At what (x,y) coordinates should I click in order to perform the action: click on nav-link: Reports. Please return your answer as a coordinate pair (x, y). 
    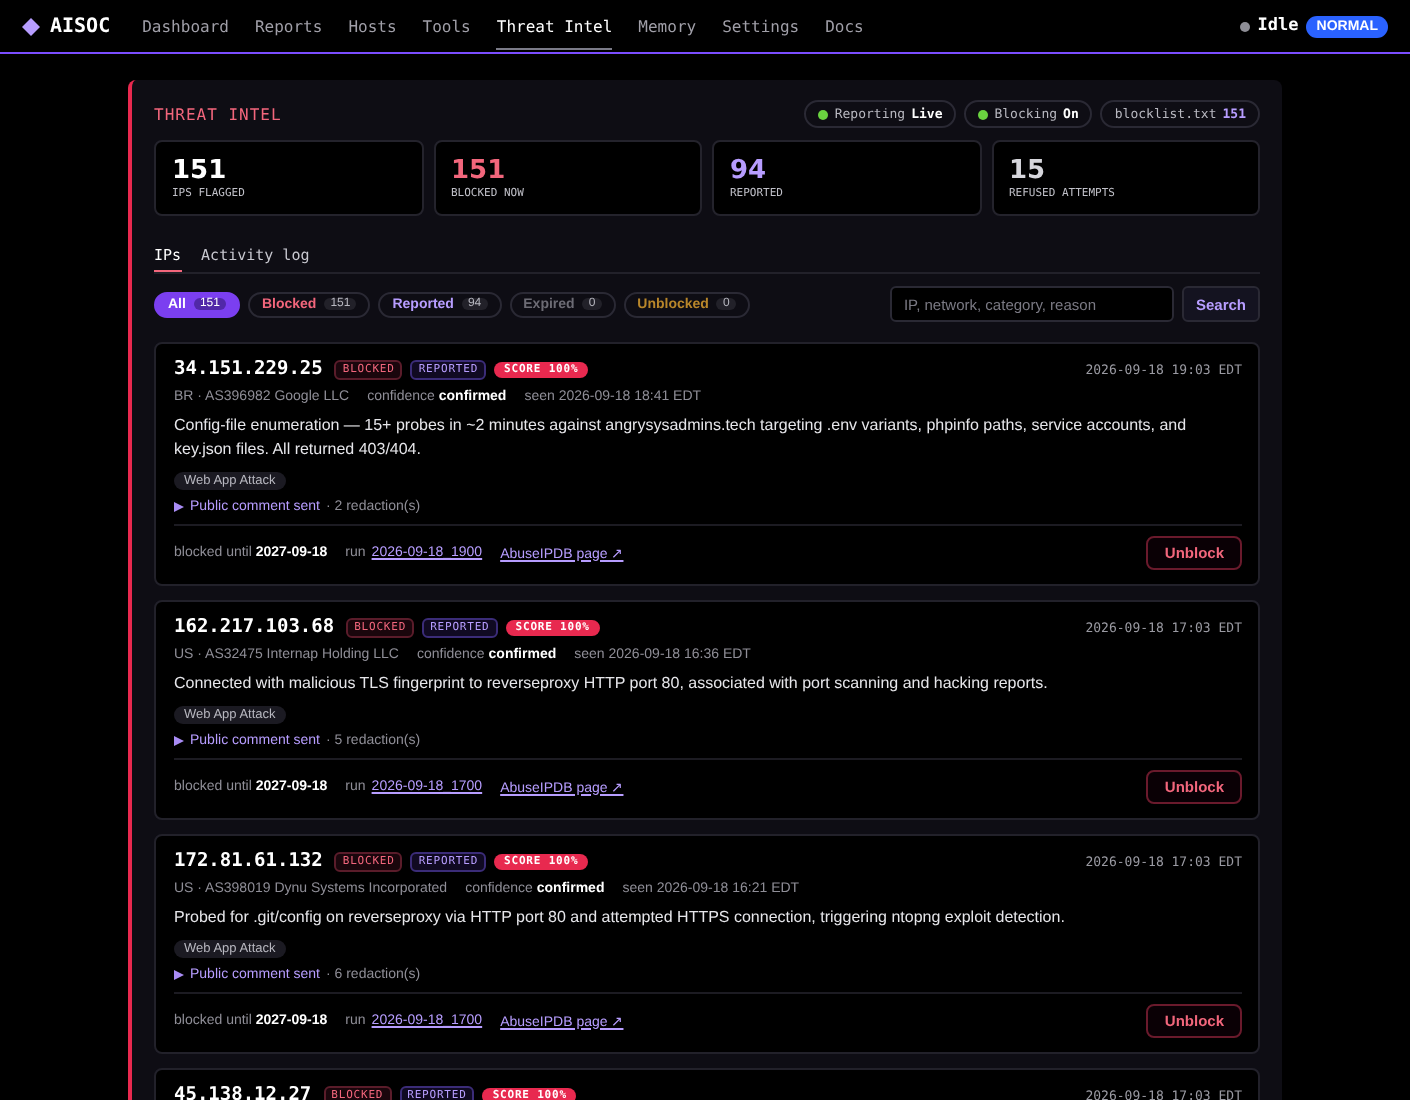
    Looking at the image, I should click on (288, 26).